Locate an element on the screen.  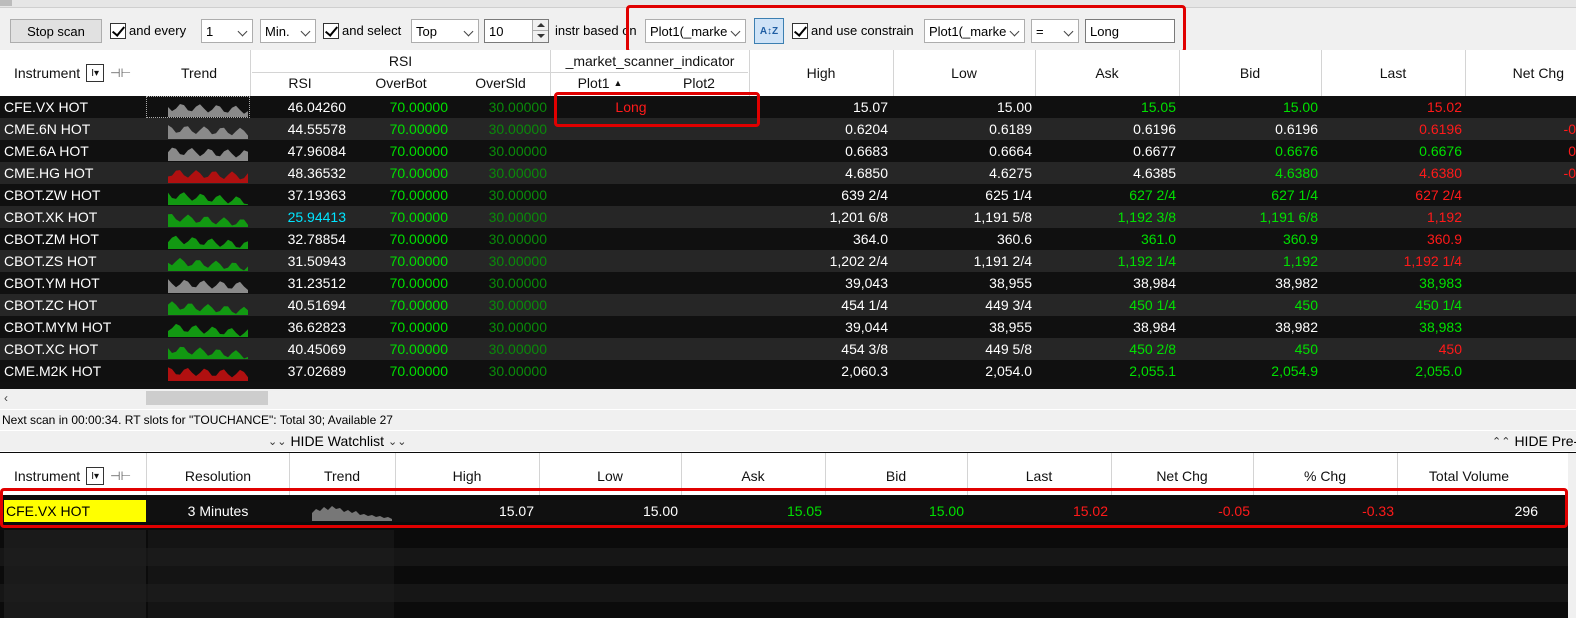
header-bid: Bid is located at coordinates (1250, 73).